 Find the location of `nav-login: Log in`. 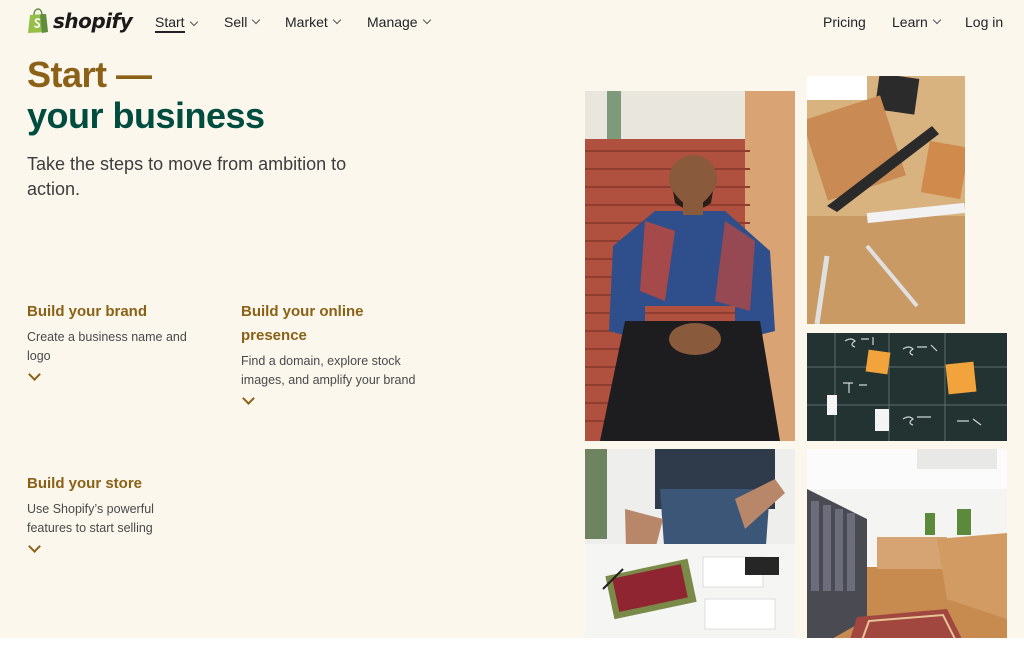

nav-login: Log in is located at coordinates (984, 22).